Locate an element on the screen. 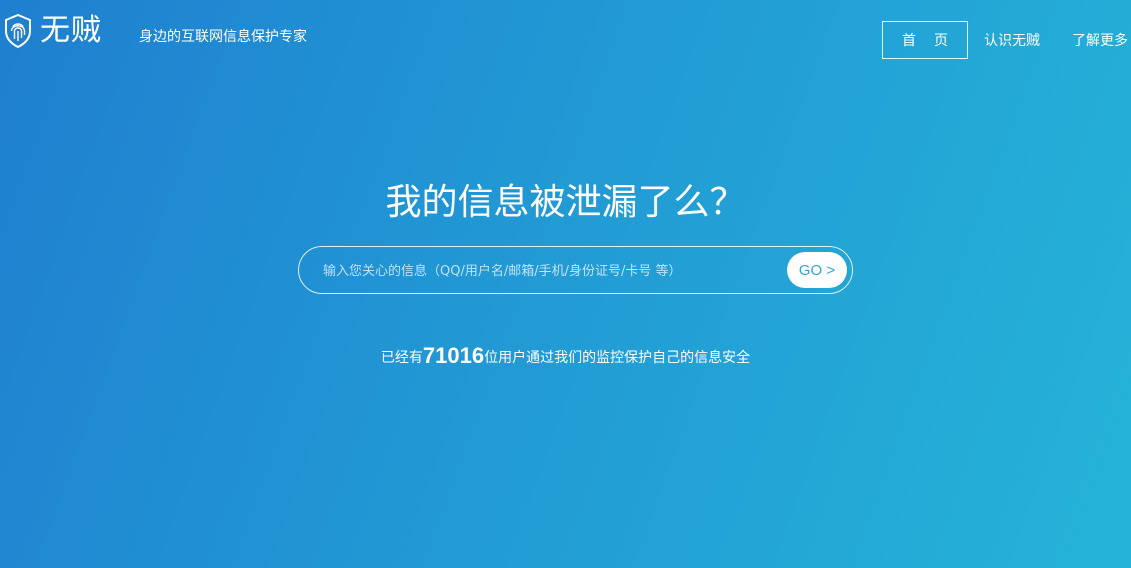 The image size is (1131, 568). nav-more-link: 了解更多 is located at coordinates (1100, 40).